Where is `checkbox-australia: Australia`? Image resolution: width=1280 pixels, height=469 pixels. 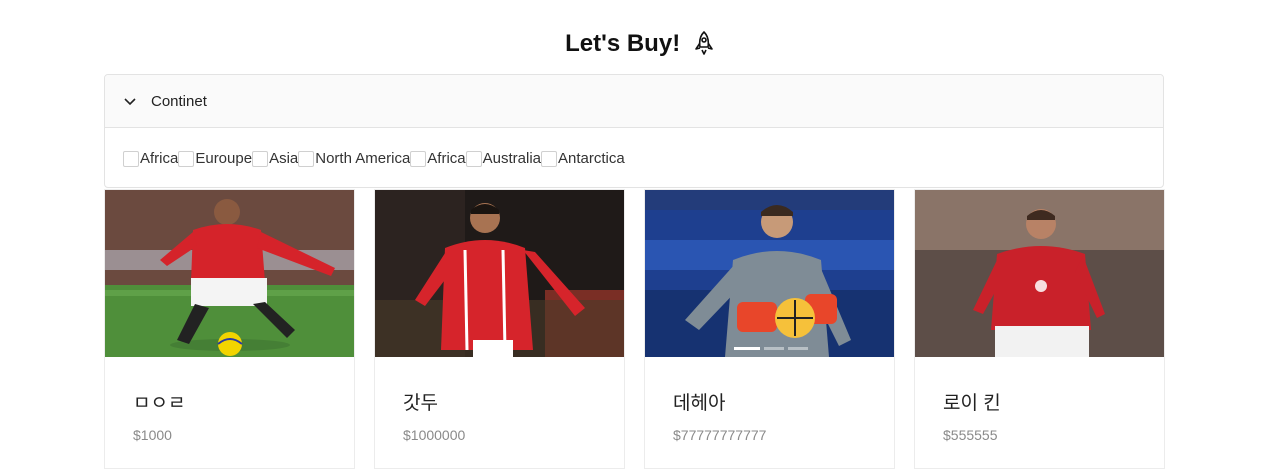
checkbox-australia: Australia is located at coordinates (503, 158).